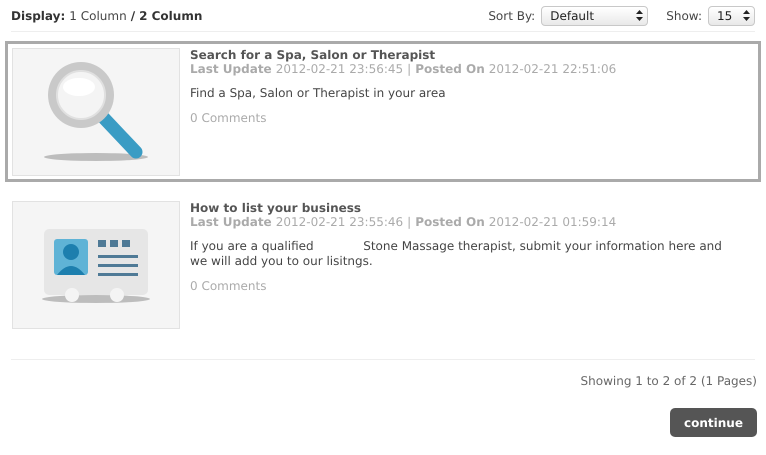 The image size is (766, 455). I want to click on show-label: Show:, so click(684, 16).